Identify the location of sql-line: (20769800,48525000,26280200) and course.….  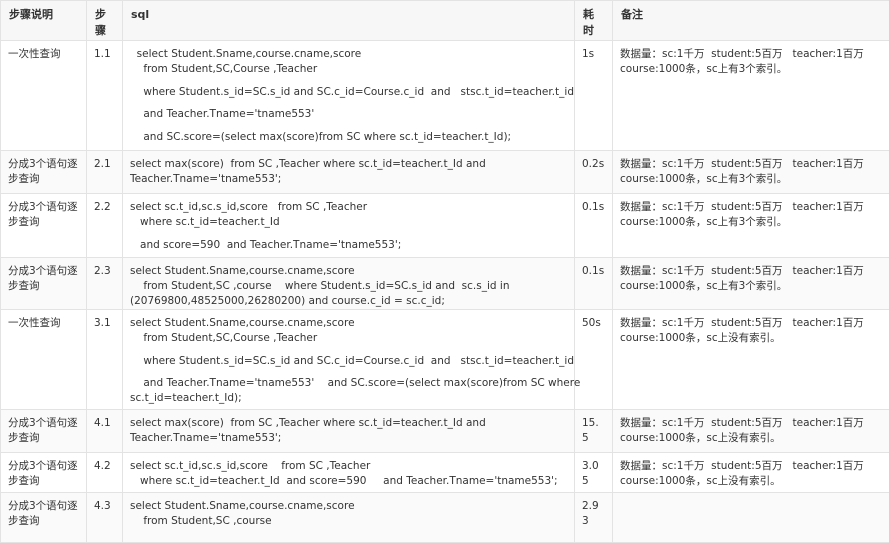
(348, 301).